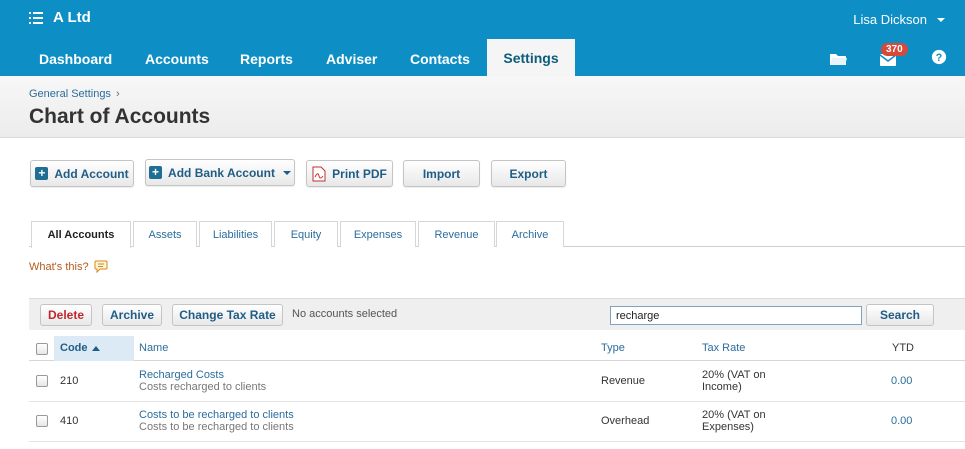 The height and width of the screenshot is (449, 965). I want to click on nav-accounts: Accounts, so click(177, 58).